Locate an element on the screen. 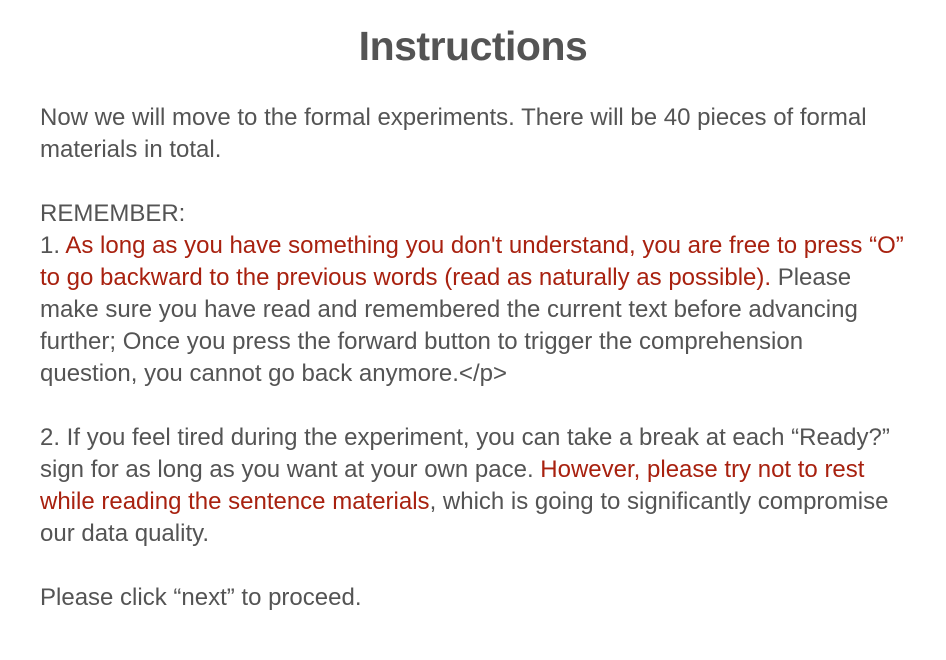 This screenshot has width=946, height=660. page-title: Instructions is located at coordinates (473, 46).